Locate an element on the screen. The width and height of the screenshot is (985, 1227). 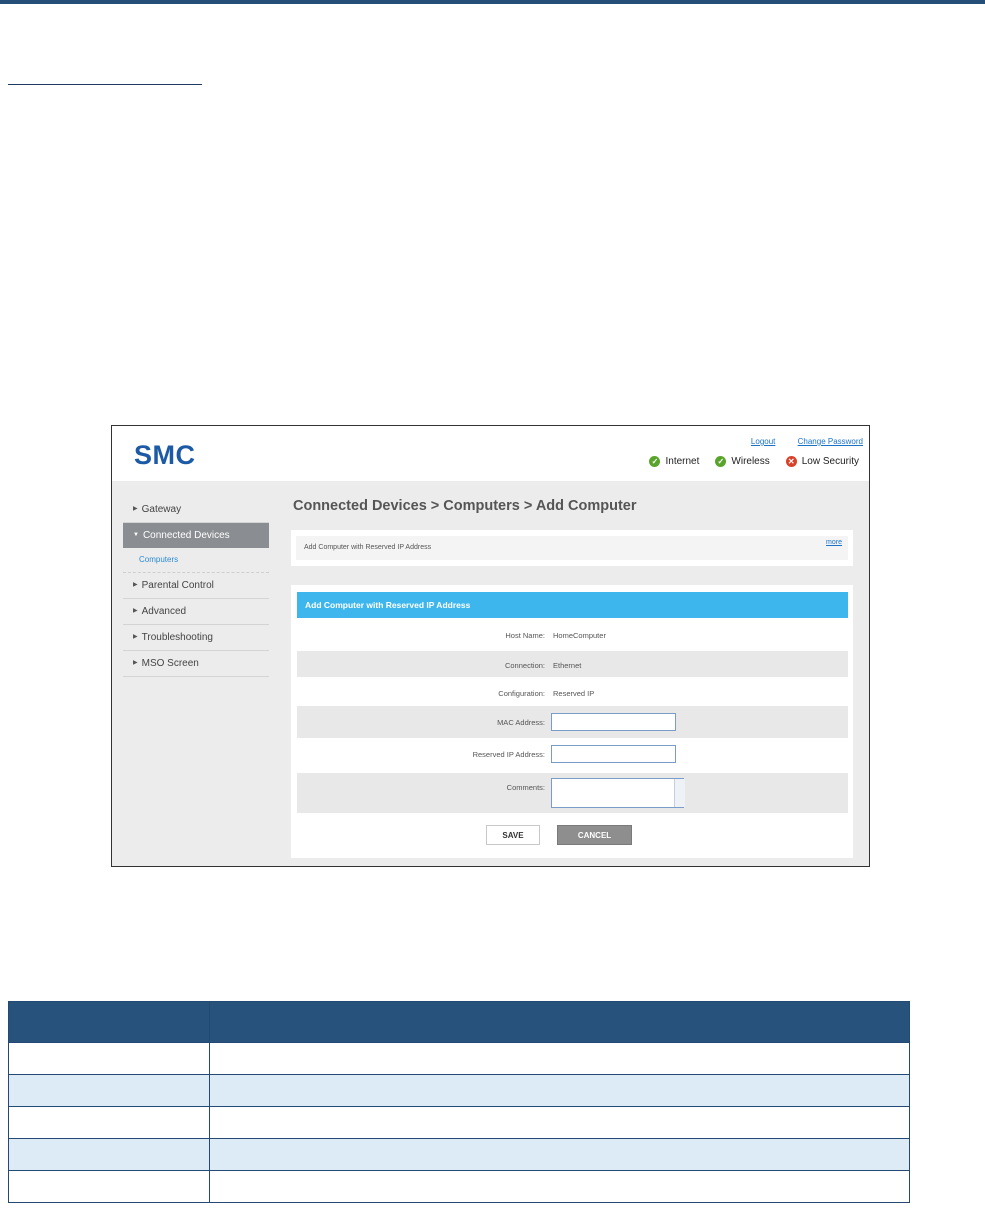
mac-address-input is located at coordinates (613, 722).